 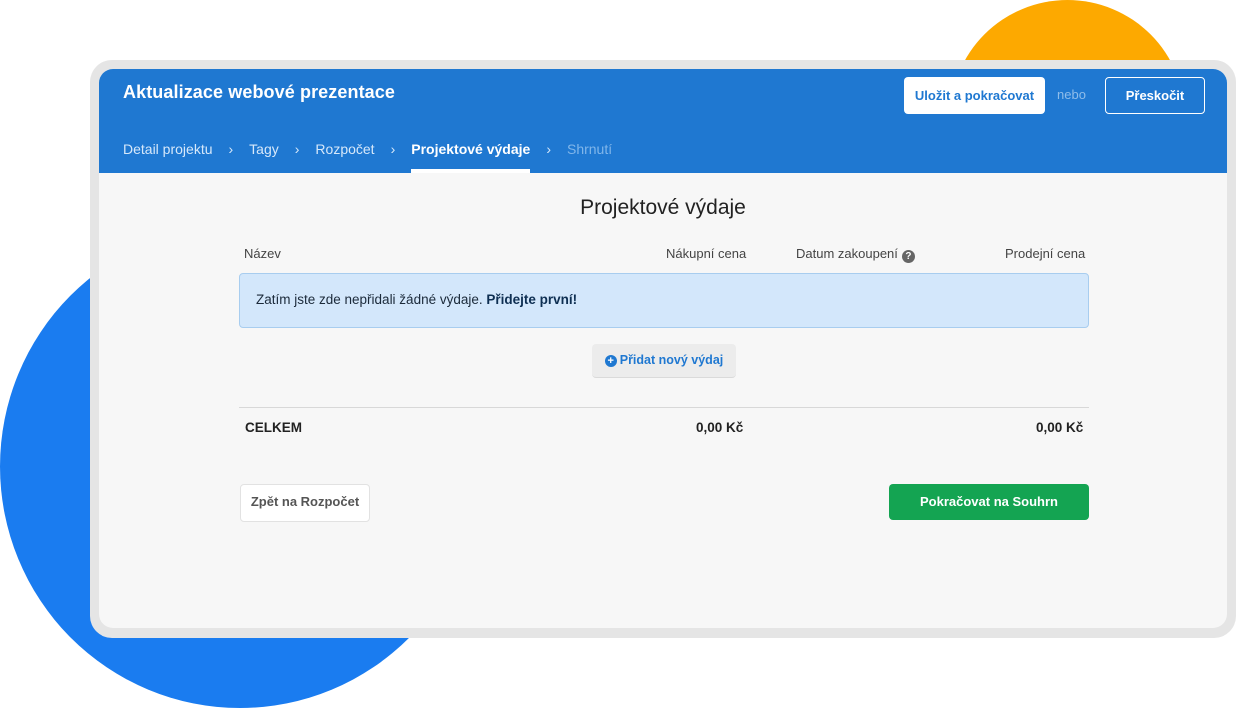 I want to click on step-tags: Tagy, so click(x=264, y=149).